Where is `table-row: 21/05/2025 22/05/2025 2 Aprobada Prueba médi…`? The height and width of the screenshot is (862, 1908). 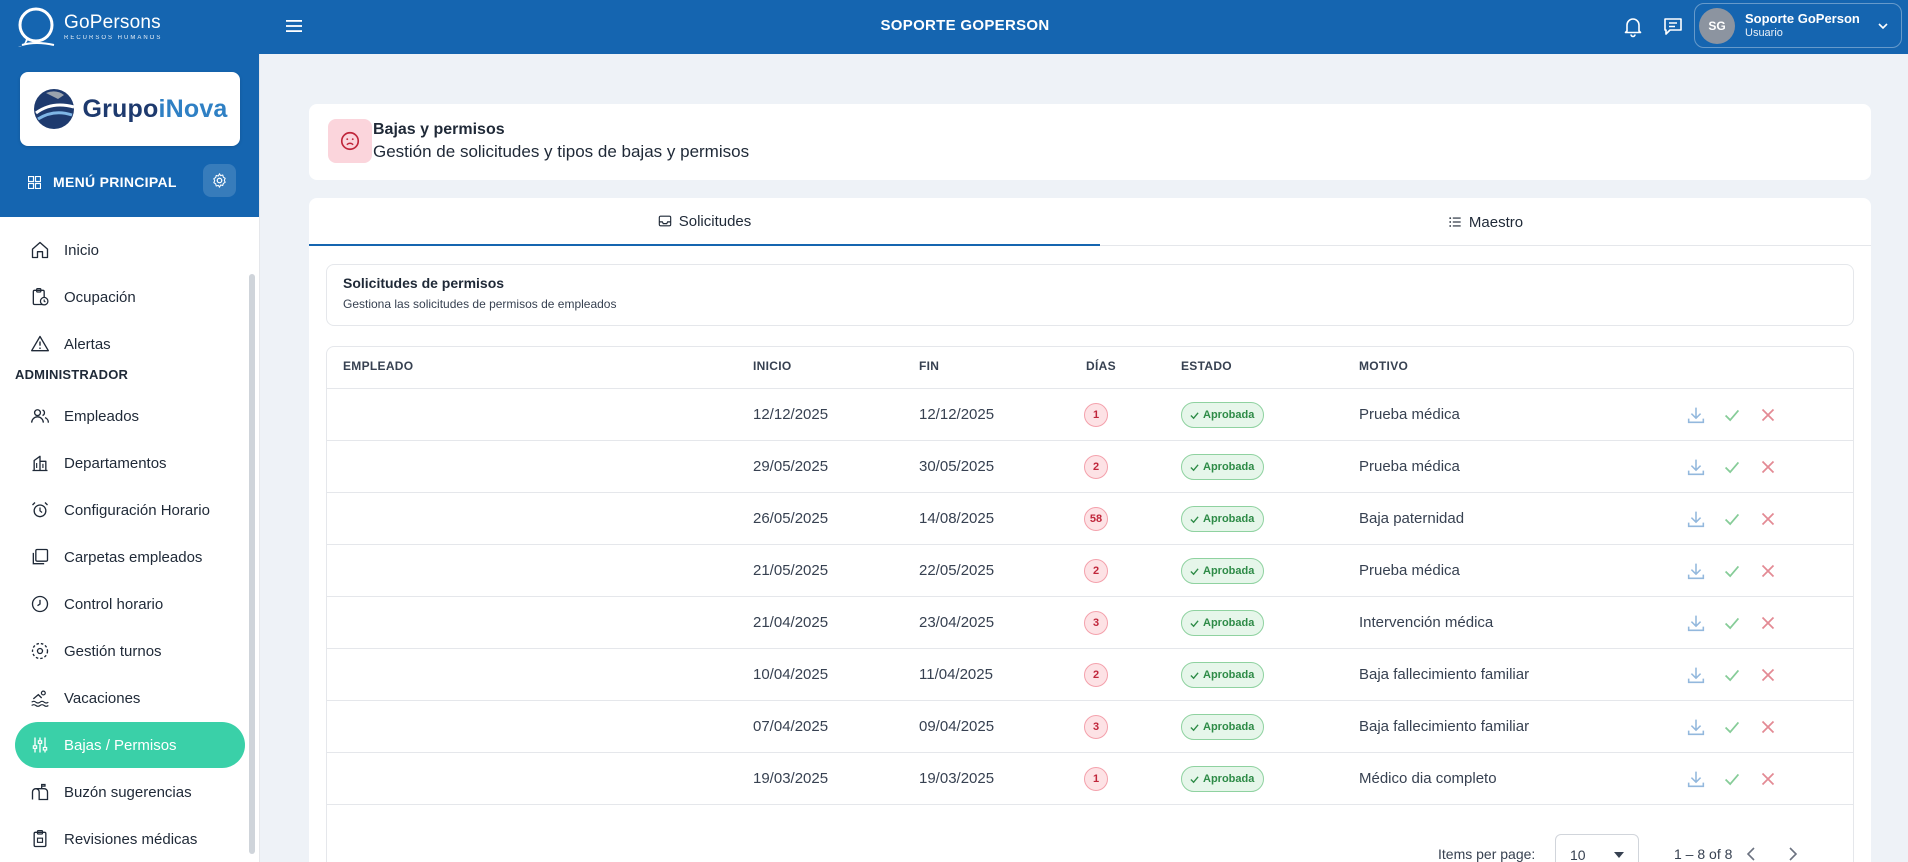
table-row: 21/05/2025 22/05/2025 2 Aprobada Prueba médi… is located at coordinates (1090, 571).